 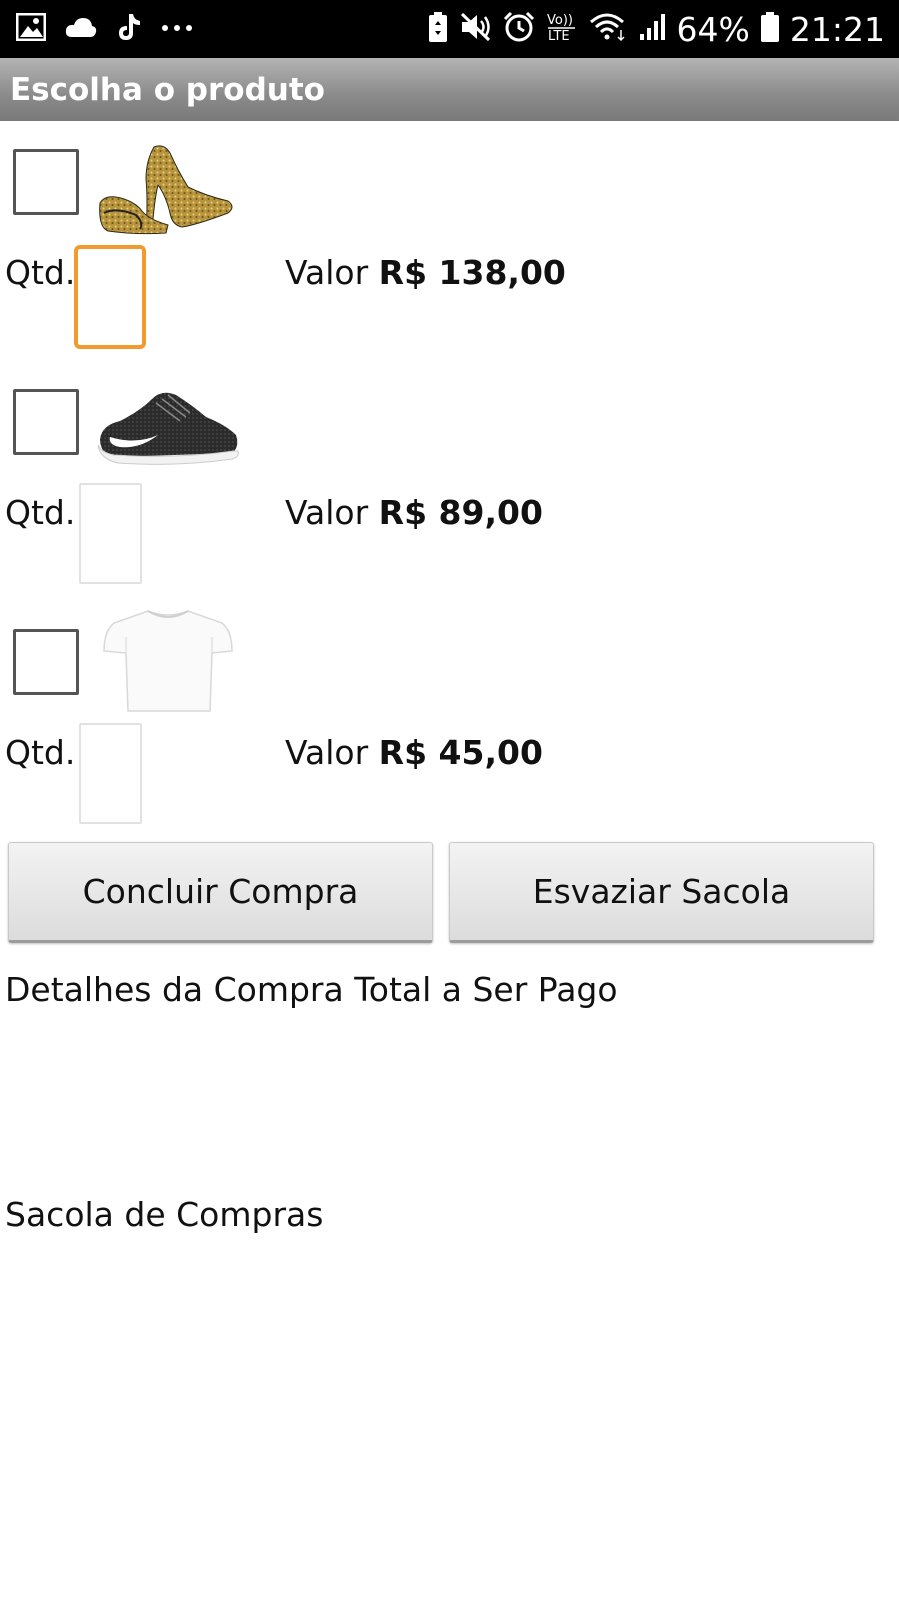 What do you see at coordinates (476, 29) in the screenshot?
I see `mute-icon` at bounding box center [476, 29].